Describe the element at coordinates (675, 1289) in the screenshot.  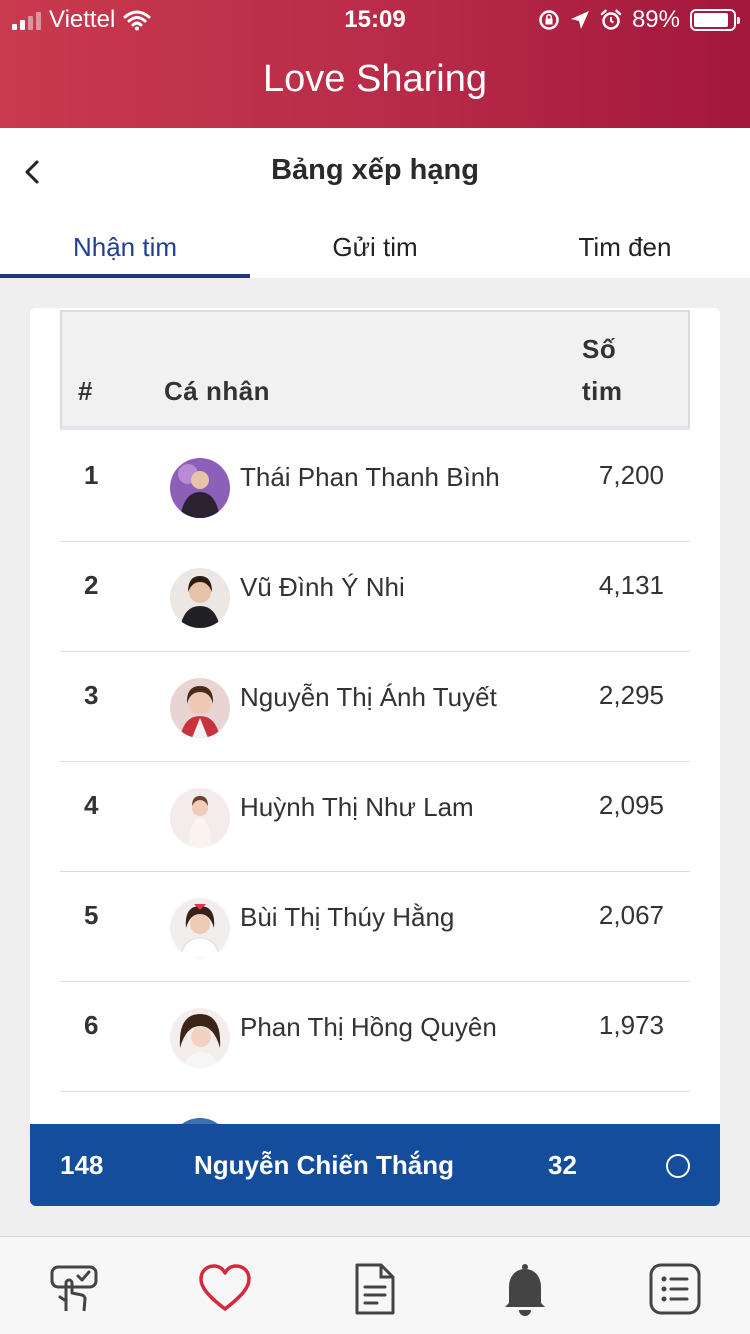
I see `list-icon` at that location.